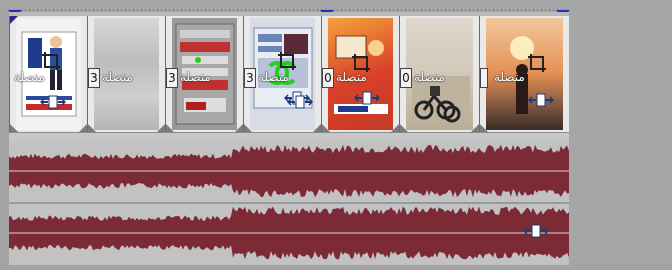  Describe the element at coordinates (484, 78) in the screenshot. I see `clip-number` at that location.